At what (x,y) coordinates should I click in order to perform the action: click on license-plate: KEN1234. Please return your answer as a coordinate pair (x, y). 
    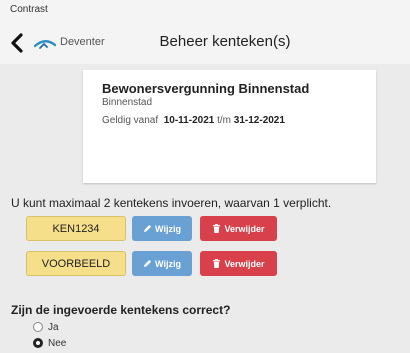
    Looking at the image, I should click on (76, 228).